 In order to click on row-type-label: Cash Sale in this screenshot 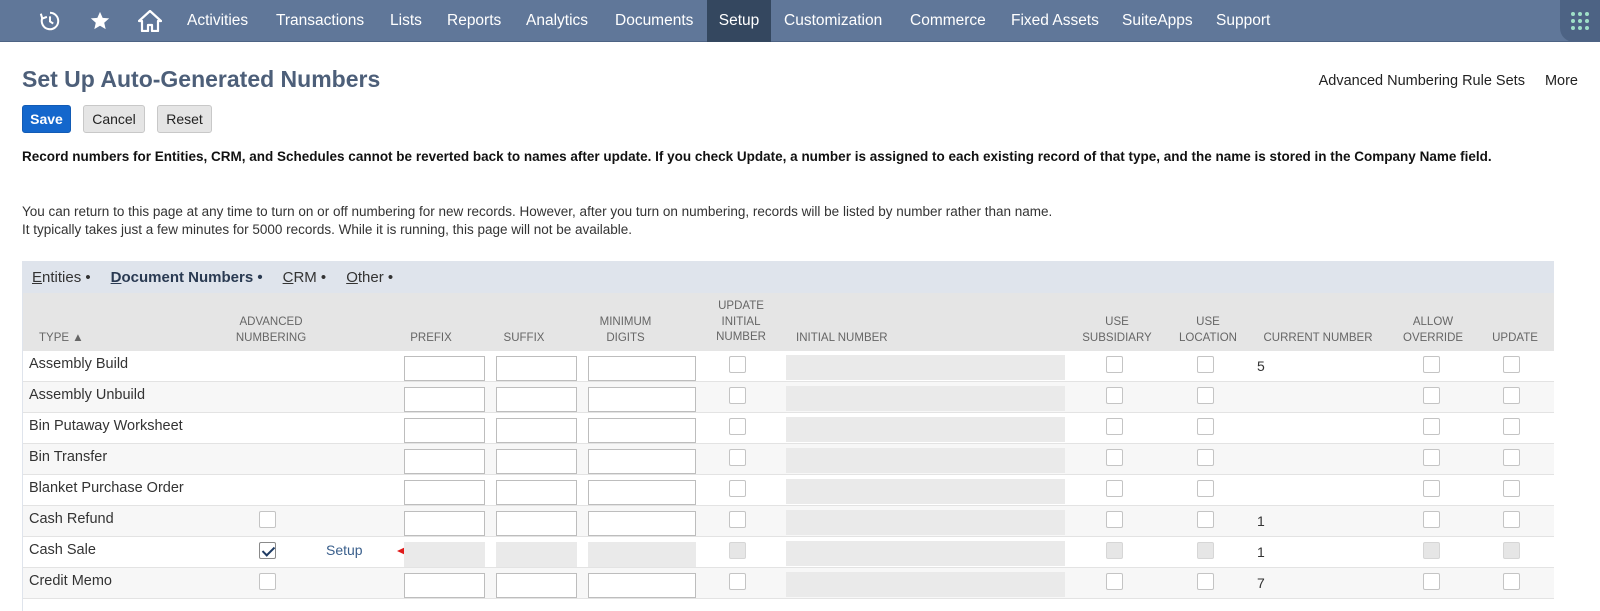, I will do `click(62, 550)`.